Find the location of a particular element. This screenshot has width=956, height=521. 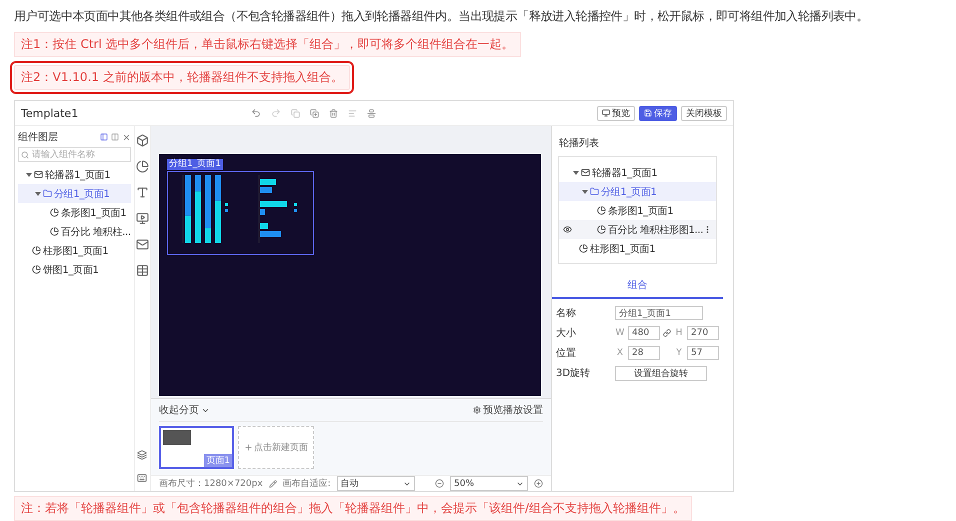

undo-icon is located at coordinates (256, 113).